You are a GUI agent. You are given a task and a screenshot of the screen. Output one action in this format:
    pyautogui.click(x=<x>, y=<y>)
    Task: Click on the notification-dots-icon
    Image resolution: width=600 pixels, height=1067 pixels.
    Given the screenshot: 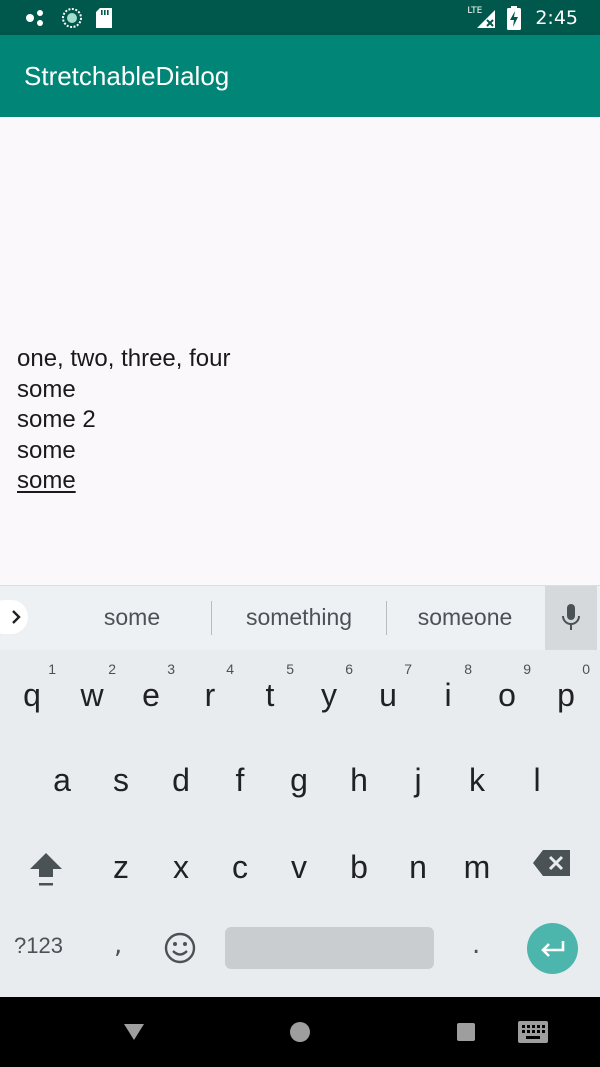 What is the action you would take?
    pyautogui.click(x=34, y=18)
    